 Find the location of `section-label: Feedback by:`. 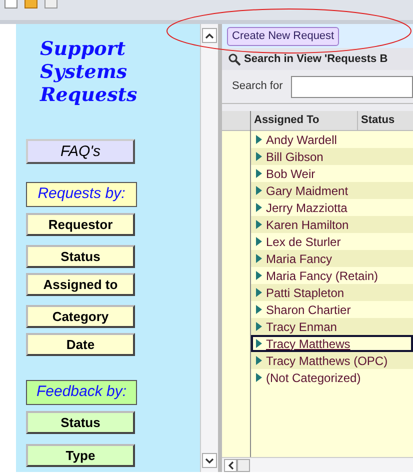

section-label: Feedback by: is located at coordinates (81, 392).